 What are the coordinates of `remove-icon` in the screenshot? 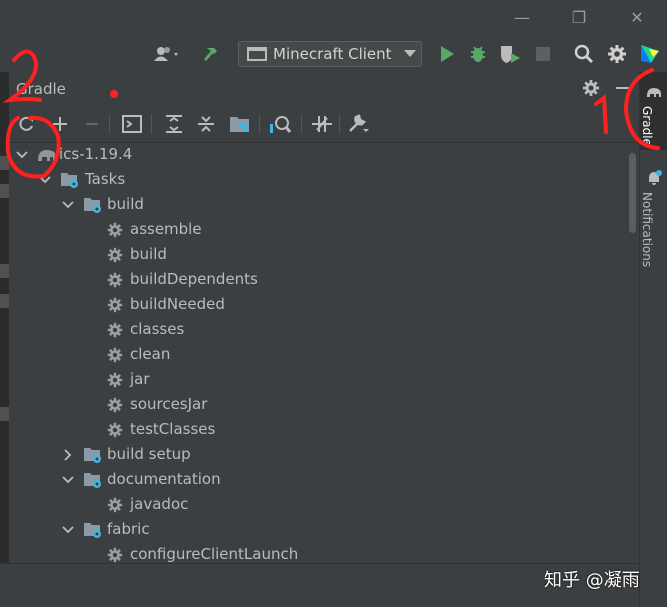 It's located at (92, 124).